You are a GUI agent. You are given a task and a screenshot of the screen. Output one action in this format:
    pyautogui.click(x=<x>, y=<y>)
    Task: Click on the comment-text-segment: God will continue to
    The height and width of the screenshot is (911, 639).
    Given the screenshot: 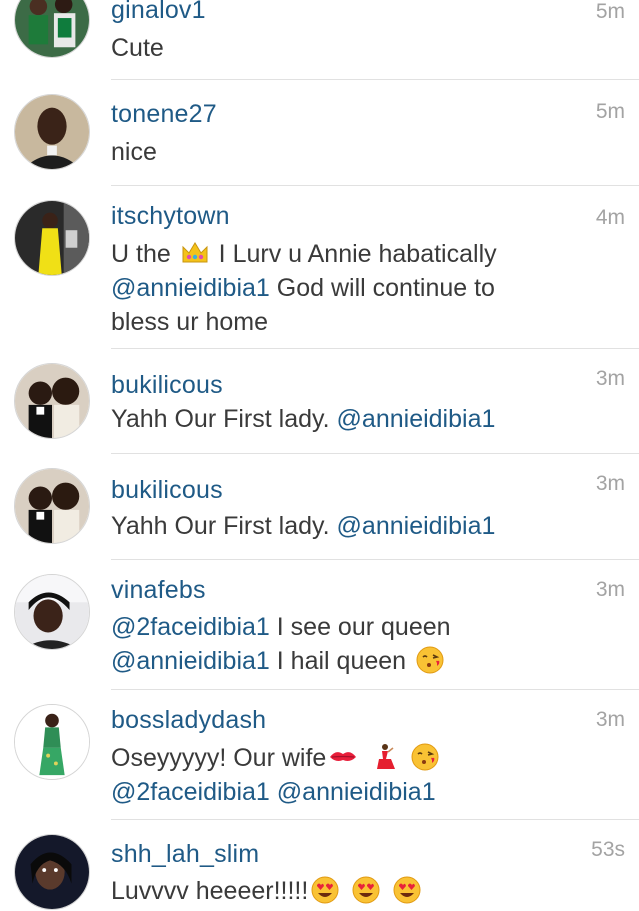 What is the action you would take?
    pyautogui.click(x=385, y=288)
    